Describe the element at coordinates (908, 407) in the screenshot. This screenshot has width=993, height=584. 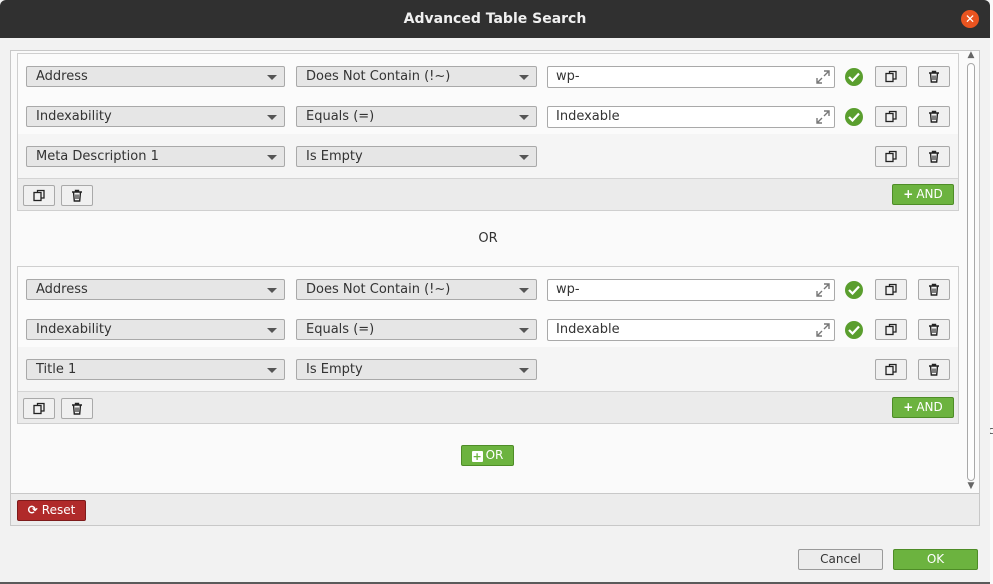
I see `plus-icon: +` at that location.